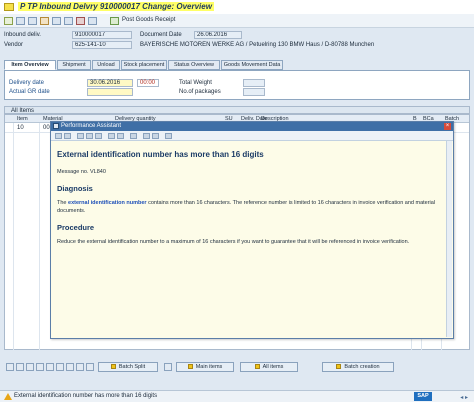 Image resolution: width=474 pixels, height=402 pixels. Describe the element at coordinates (218, 35) in the screenshot. I see `document-date-field: 26.06.2016` at that location.